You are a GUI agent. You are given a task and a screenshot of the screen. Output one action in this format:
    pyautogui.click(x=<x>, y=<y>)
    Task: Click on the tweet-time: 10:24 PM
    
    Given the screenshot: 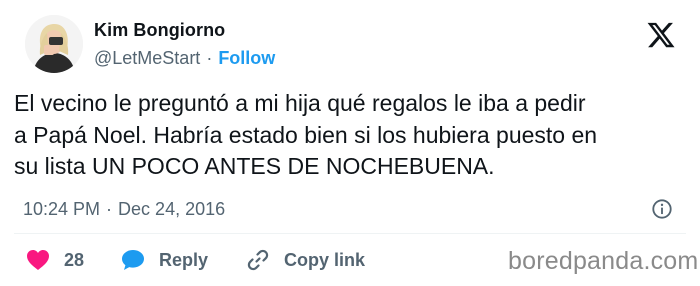 What is the action you would take?
    pyautogui.click(x=61, y=209)
    